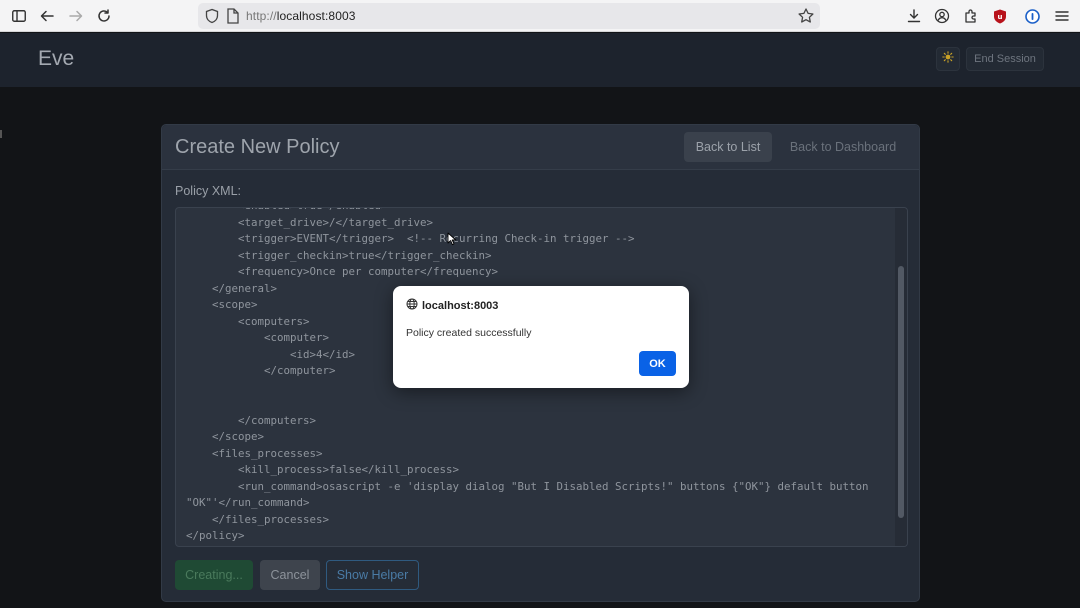  I want to click on page-title: Create New Policy, so click(257, 147).